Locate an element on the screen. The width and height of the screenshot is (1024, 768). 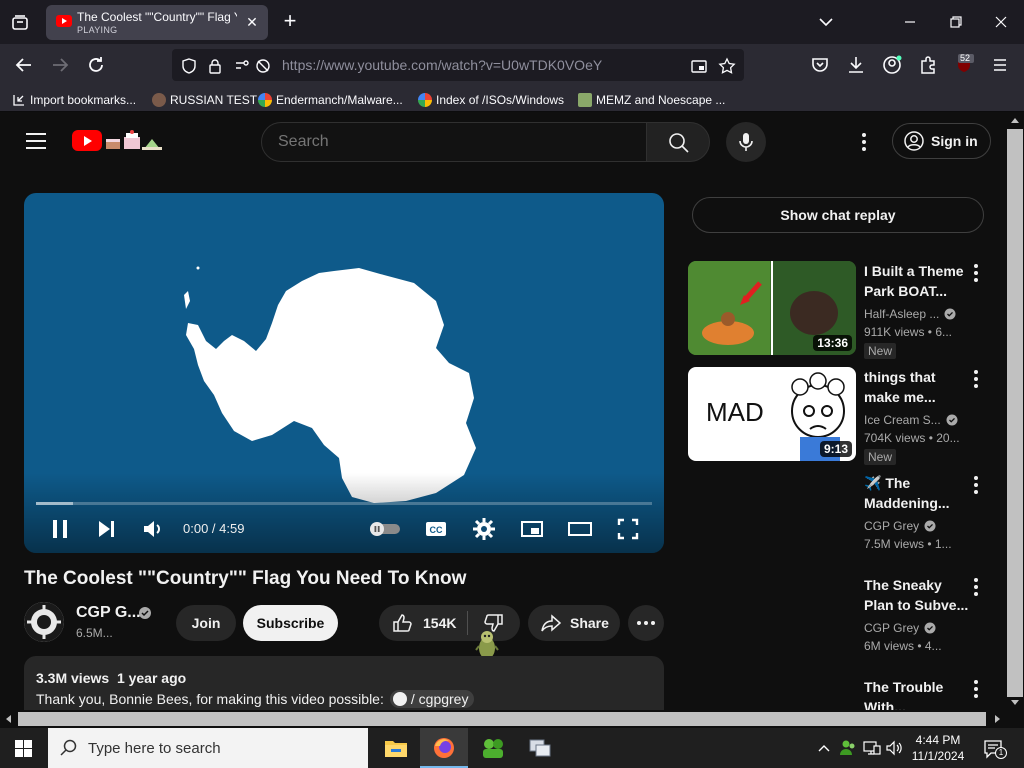
recommendation-thumbnail: MAD 9:13 is located at coordinates (772, 414).